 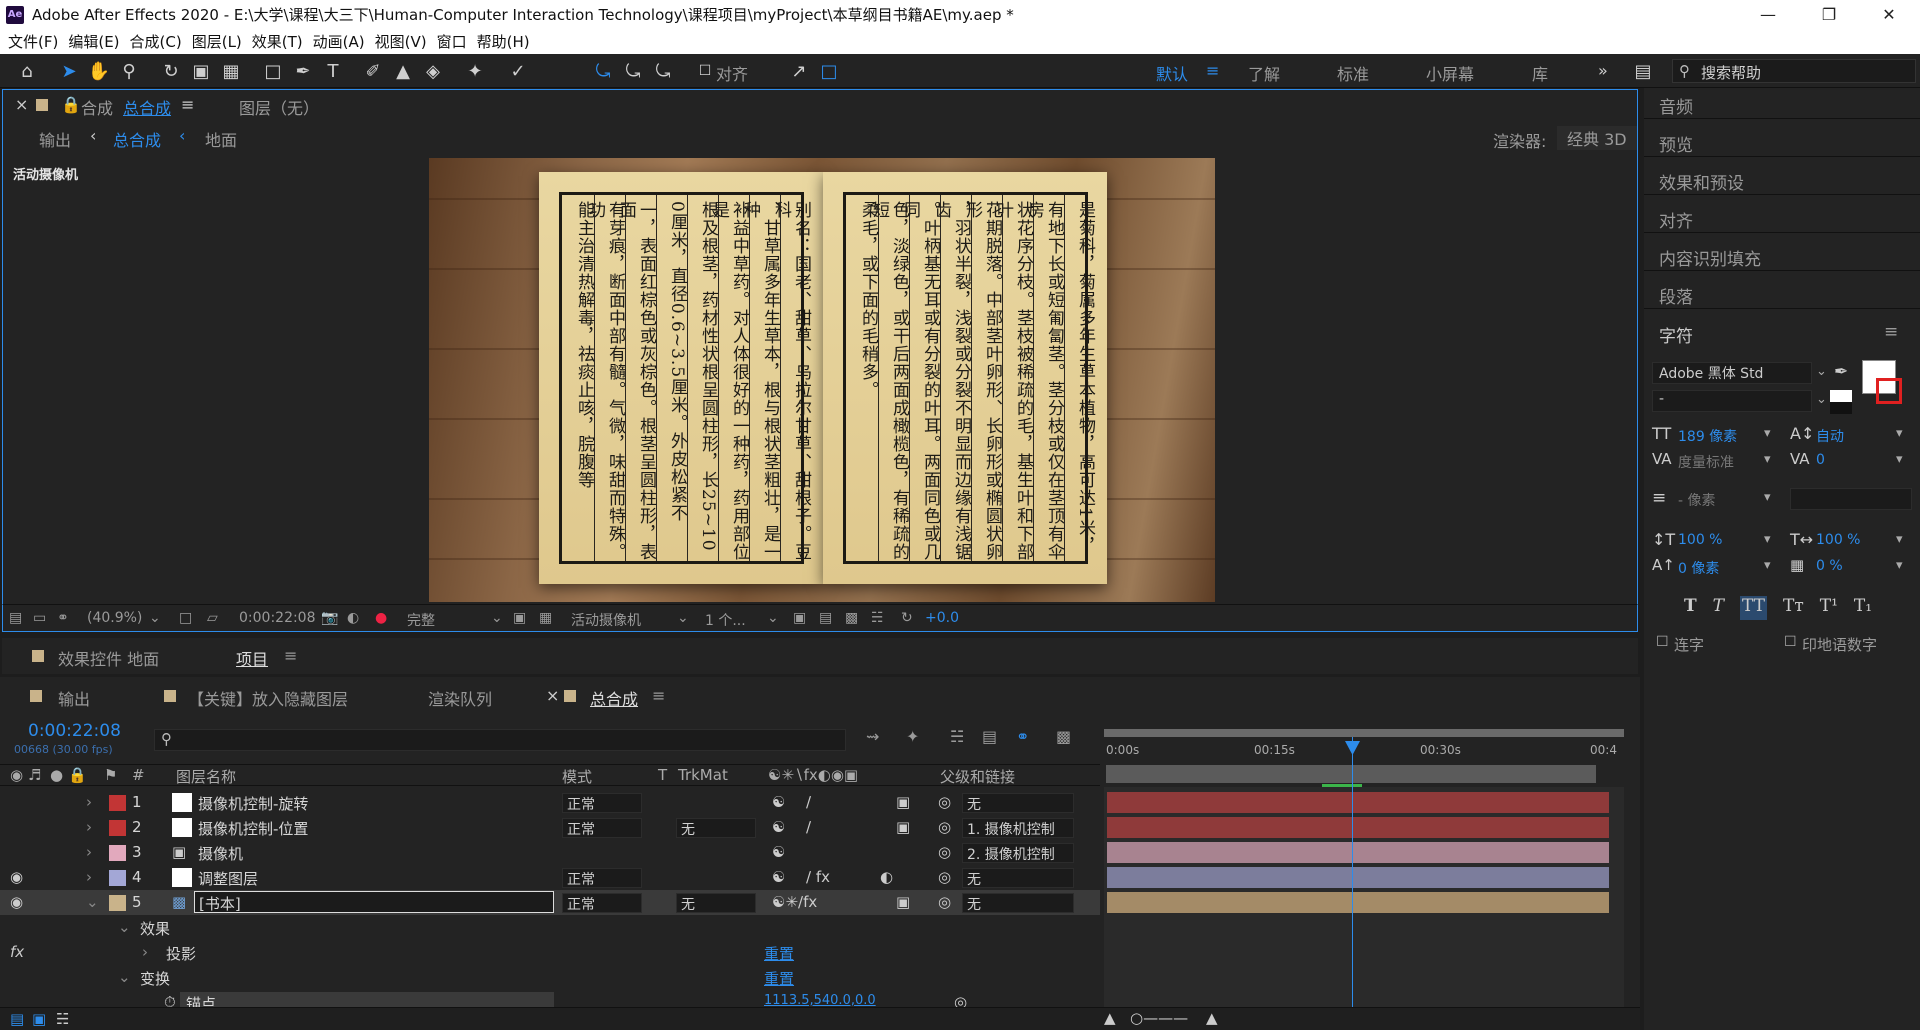 What do you see at coordinates (942, 618) in the screenshot?
I see `exposure-value: +0.0` at bounding box center [942, 618].